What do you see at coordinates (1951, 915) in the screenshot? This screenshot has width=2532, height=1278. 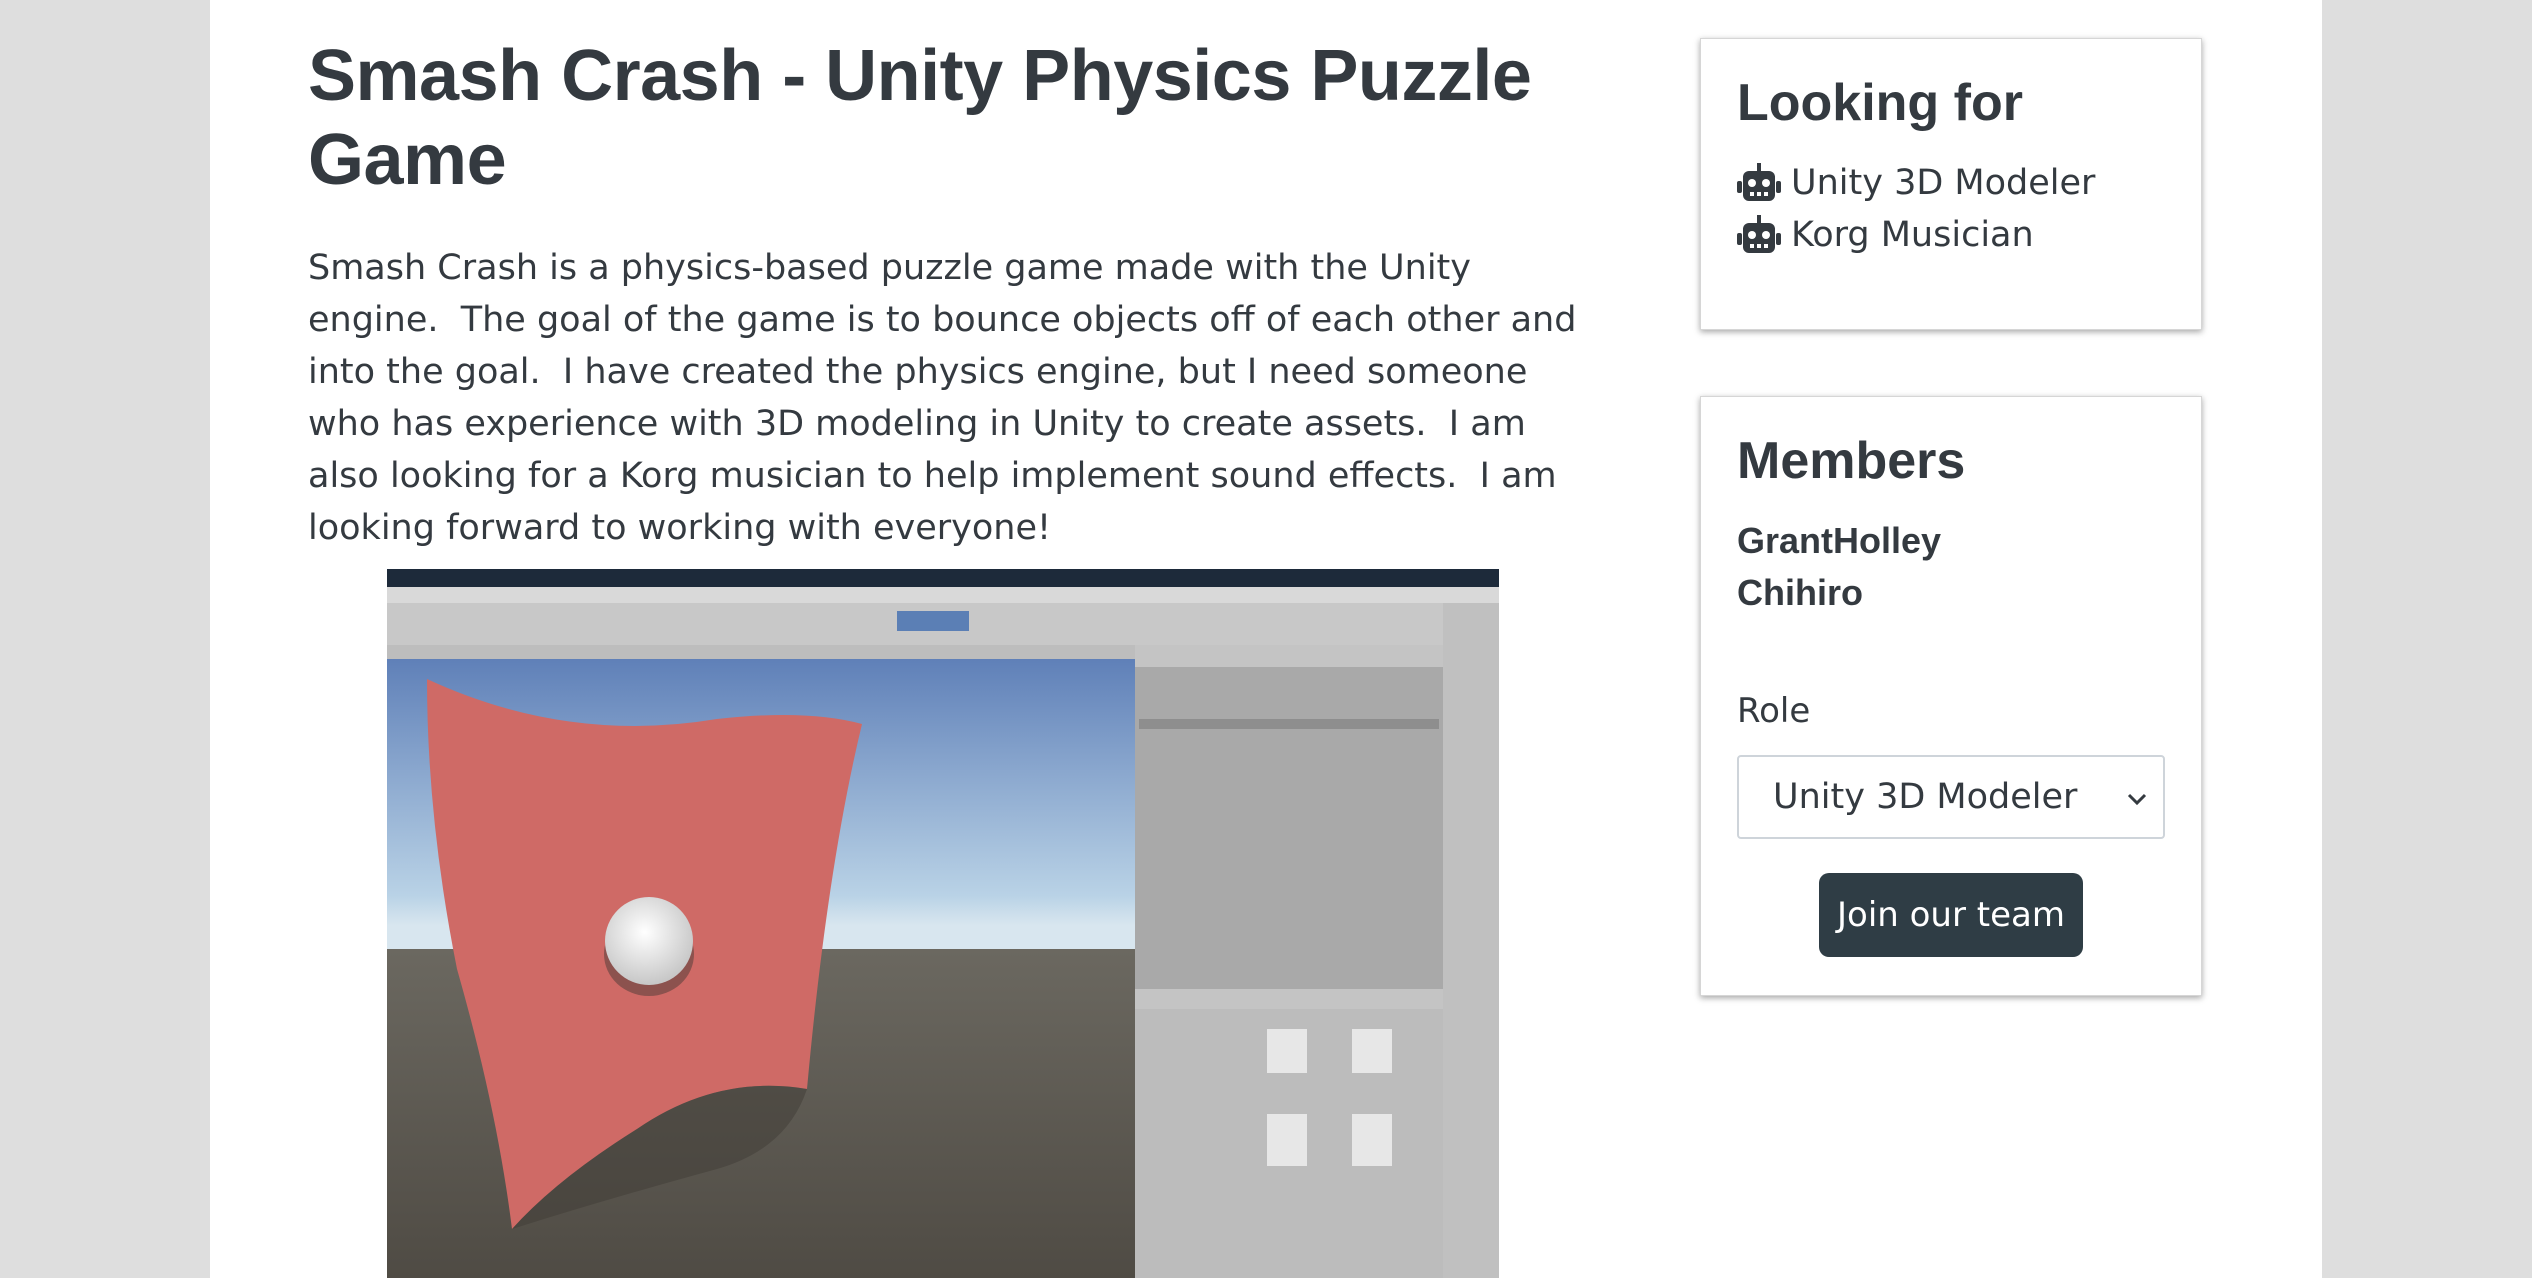 I see `join-team-button: Join our team` at bounding box center [1951, 915].